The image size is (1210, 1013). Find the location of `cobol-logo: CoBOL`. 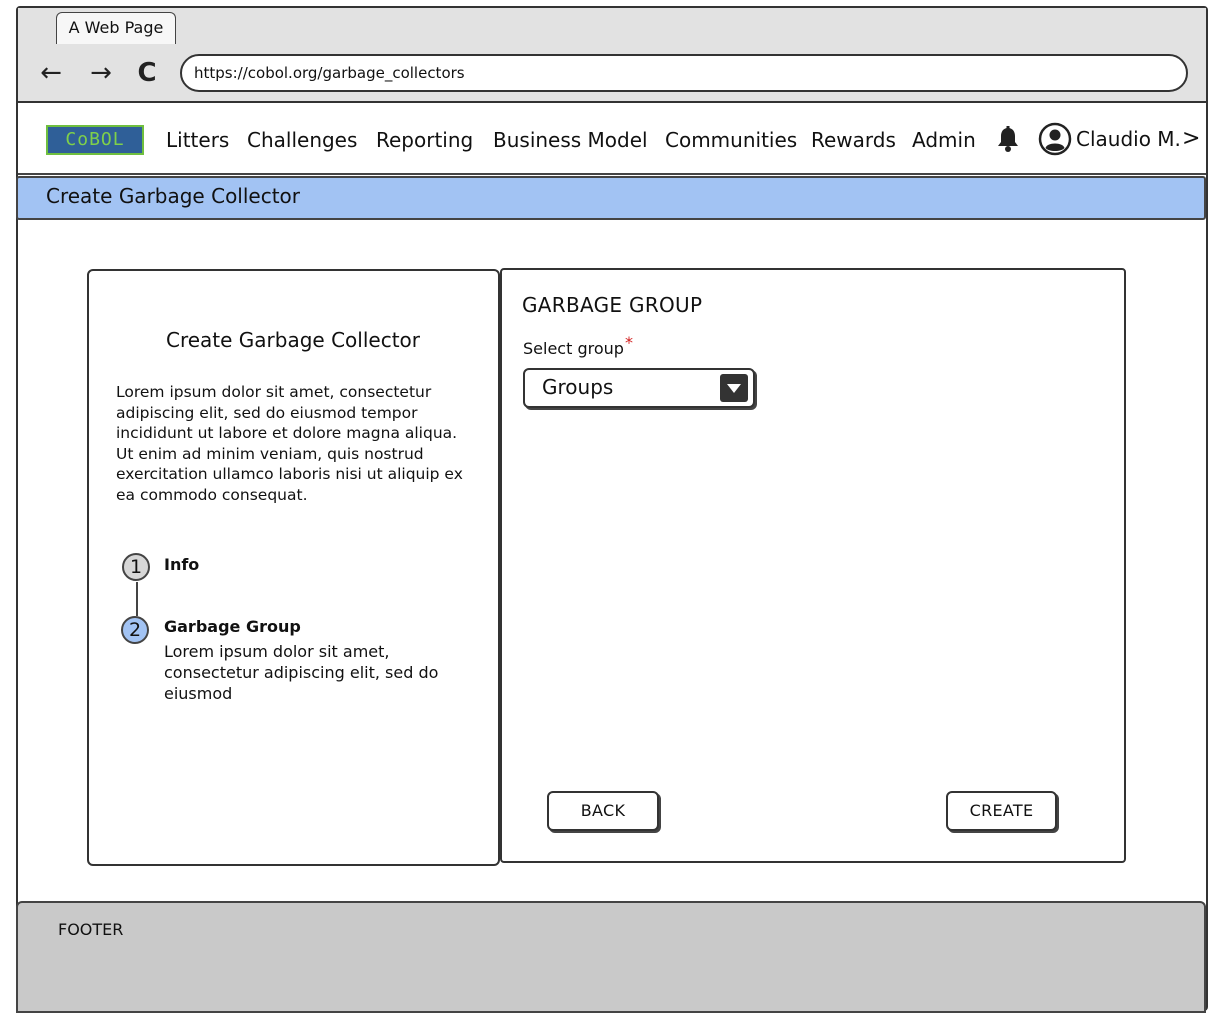

cobol-logo: CoBOL is located at coordinates (95, 140).